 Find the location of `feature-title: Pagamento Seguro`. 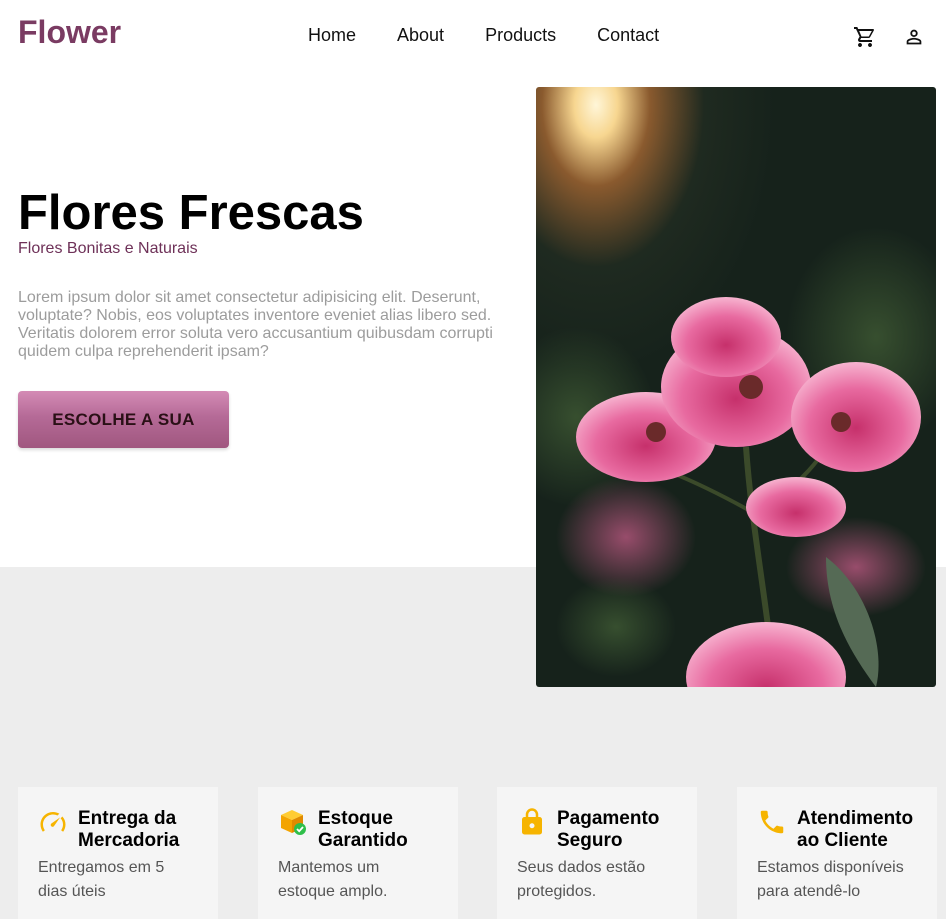

feature-title: Pagamento Seguro is located at coordinates (608, 829).